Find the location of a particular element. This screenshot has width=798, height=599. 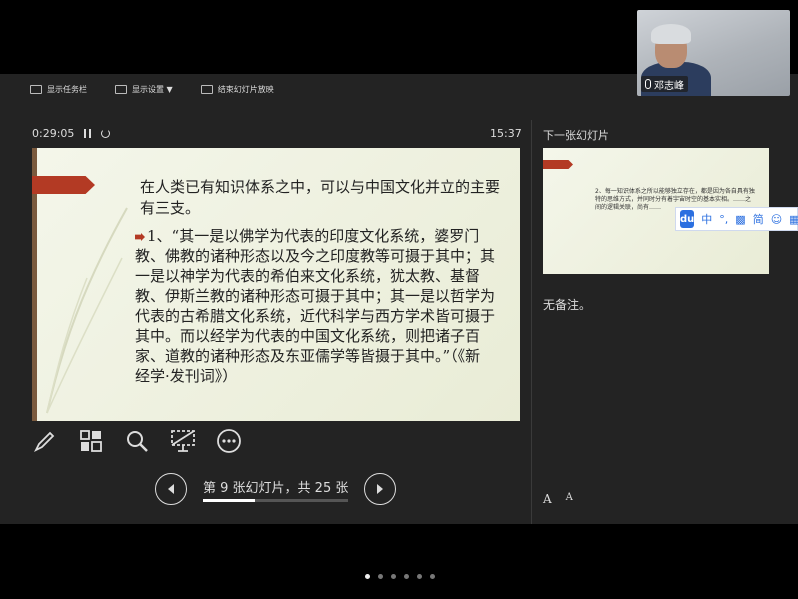

bullet-arrow-icon is located at coordinates (140, 237).